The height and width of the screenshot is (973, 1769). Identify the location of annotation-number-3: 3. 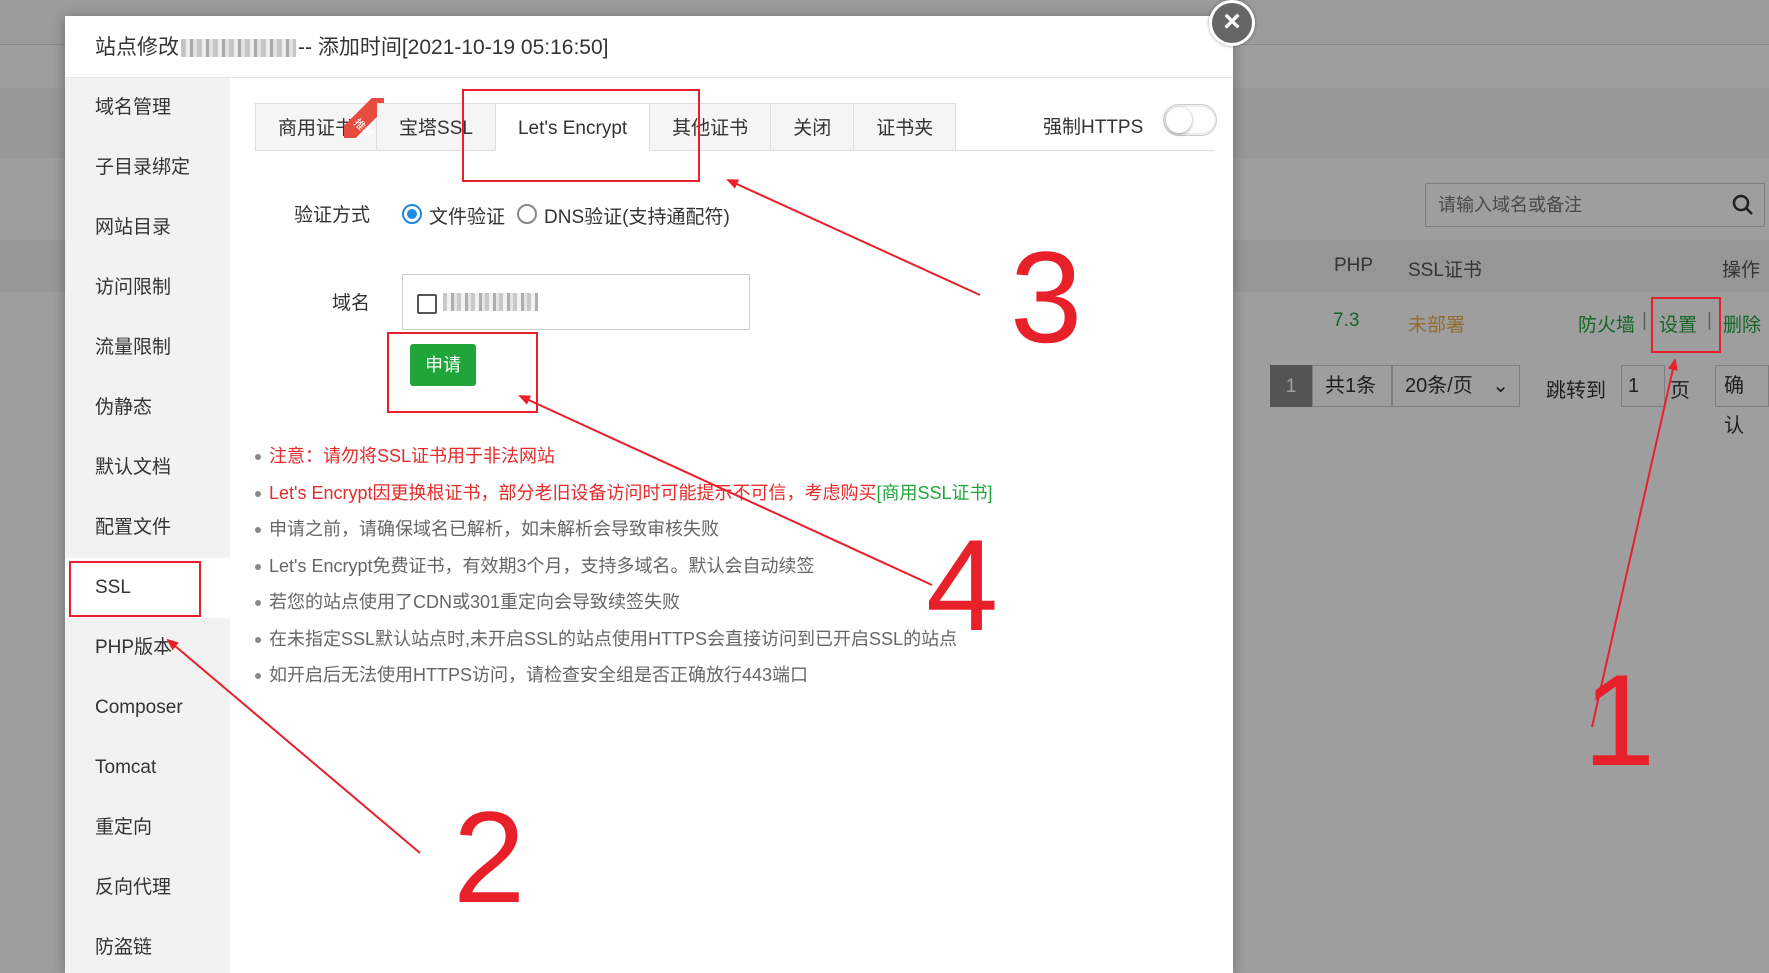
(1046, 297).